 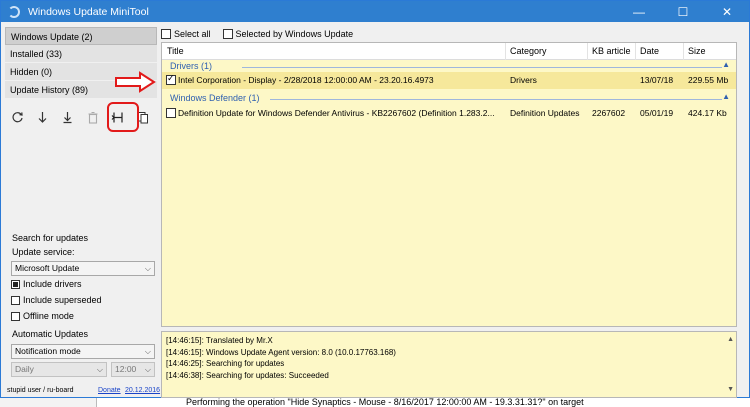 What do you see at coordinates (43, 252) in the screenshot?
I see `update-service-label: Update service:` at bounding box center [43, 252].